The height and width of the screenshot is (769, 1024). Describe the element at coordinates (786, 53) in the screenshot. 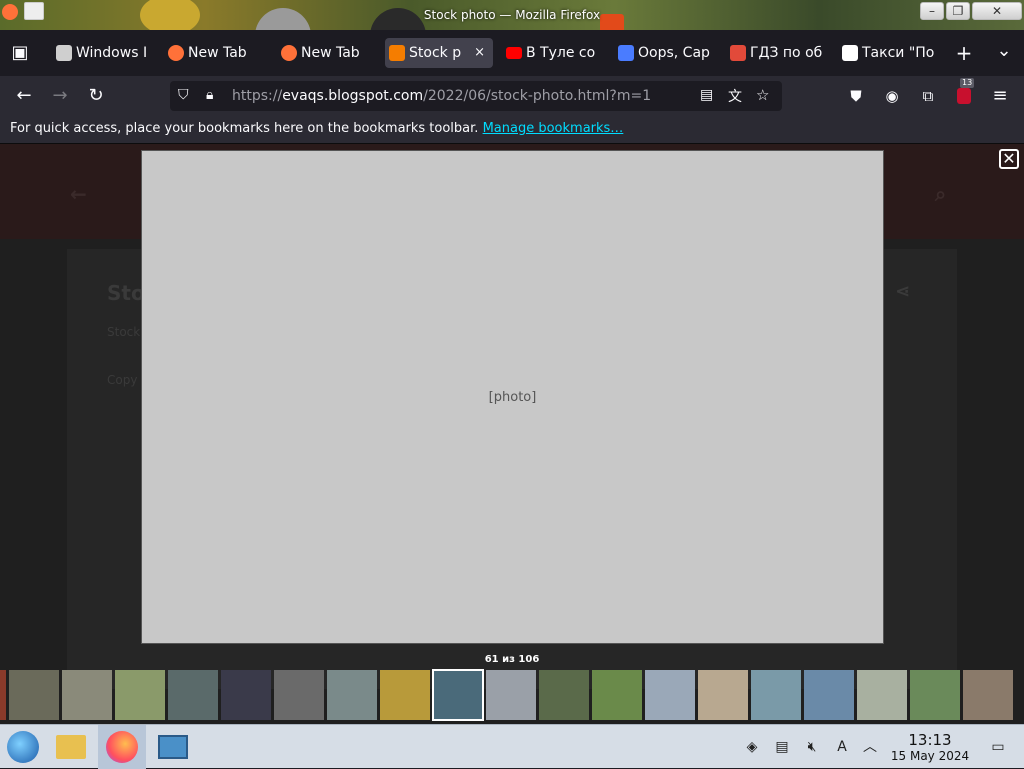

I see `tab-label: ГДЗ по об` at that location.